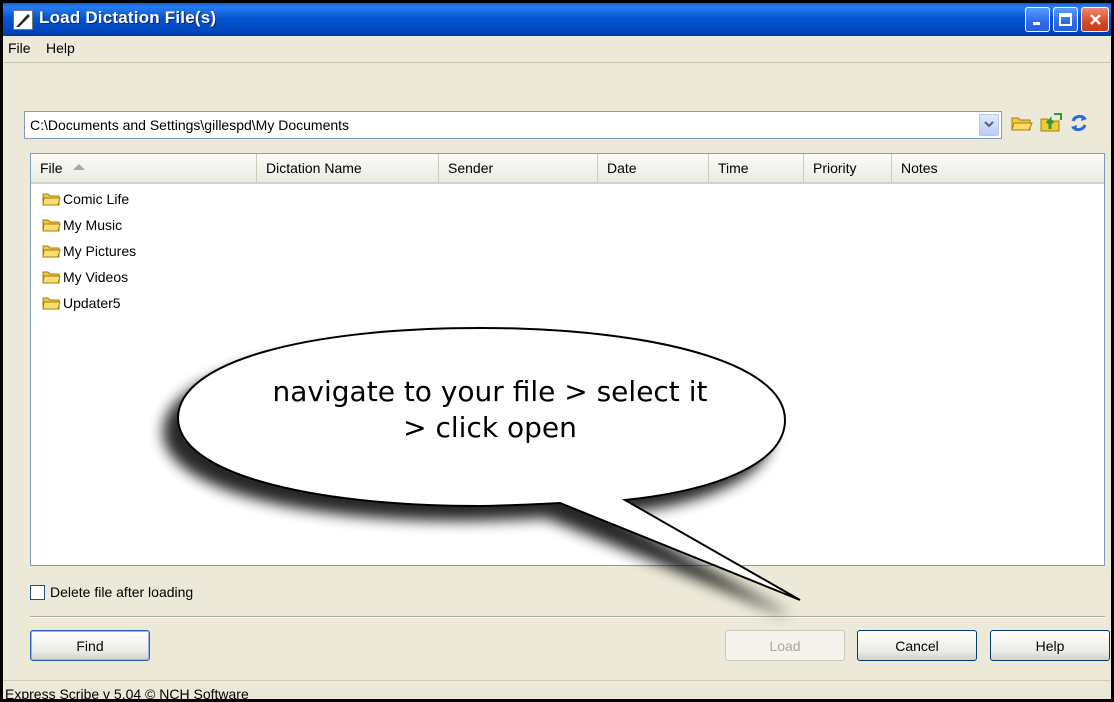 Image resolution: width=1114 pixels, height=702 pixels. I want to click on open-folder-button, so click(1022, 123).